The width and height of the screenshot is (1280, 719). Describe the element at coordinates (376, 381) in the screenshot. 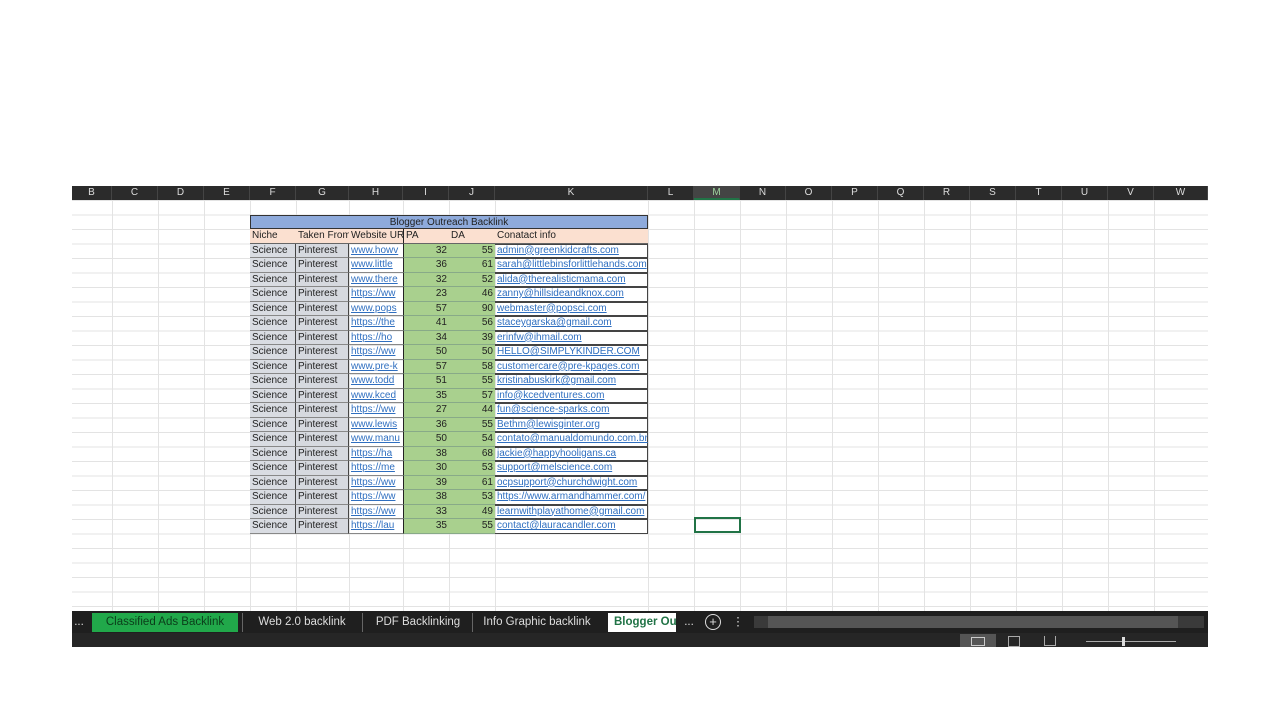

I see `cell-website-url: www.todd` at that location.